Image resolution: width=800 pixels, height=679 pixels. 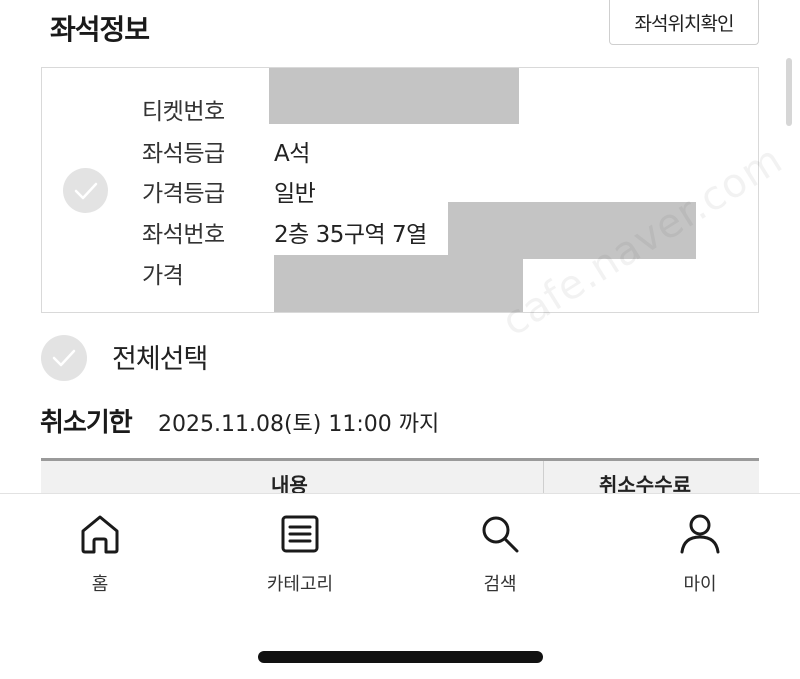 I want to click on nav-home-label: 홈, so click(x=100, y=584).